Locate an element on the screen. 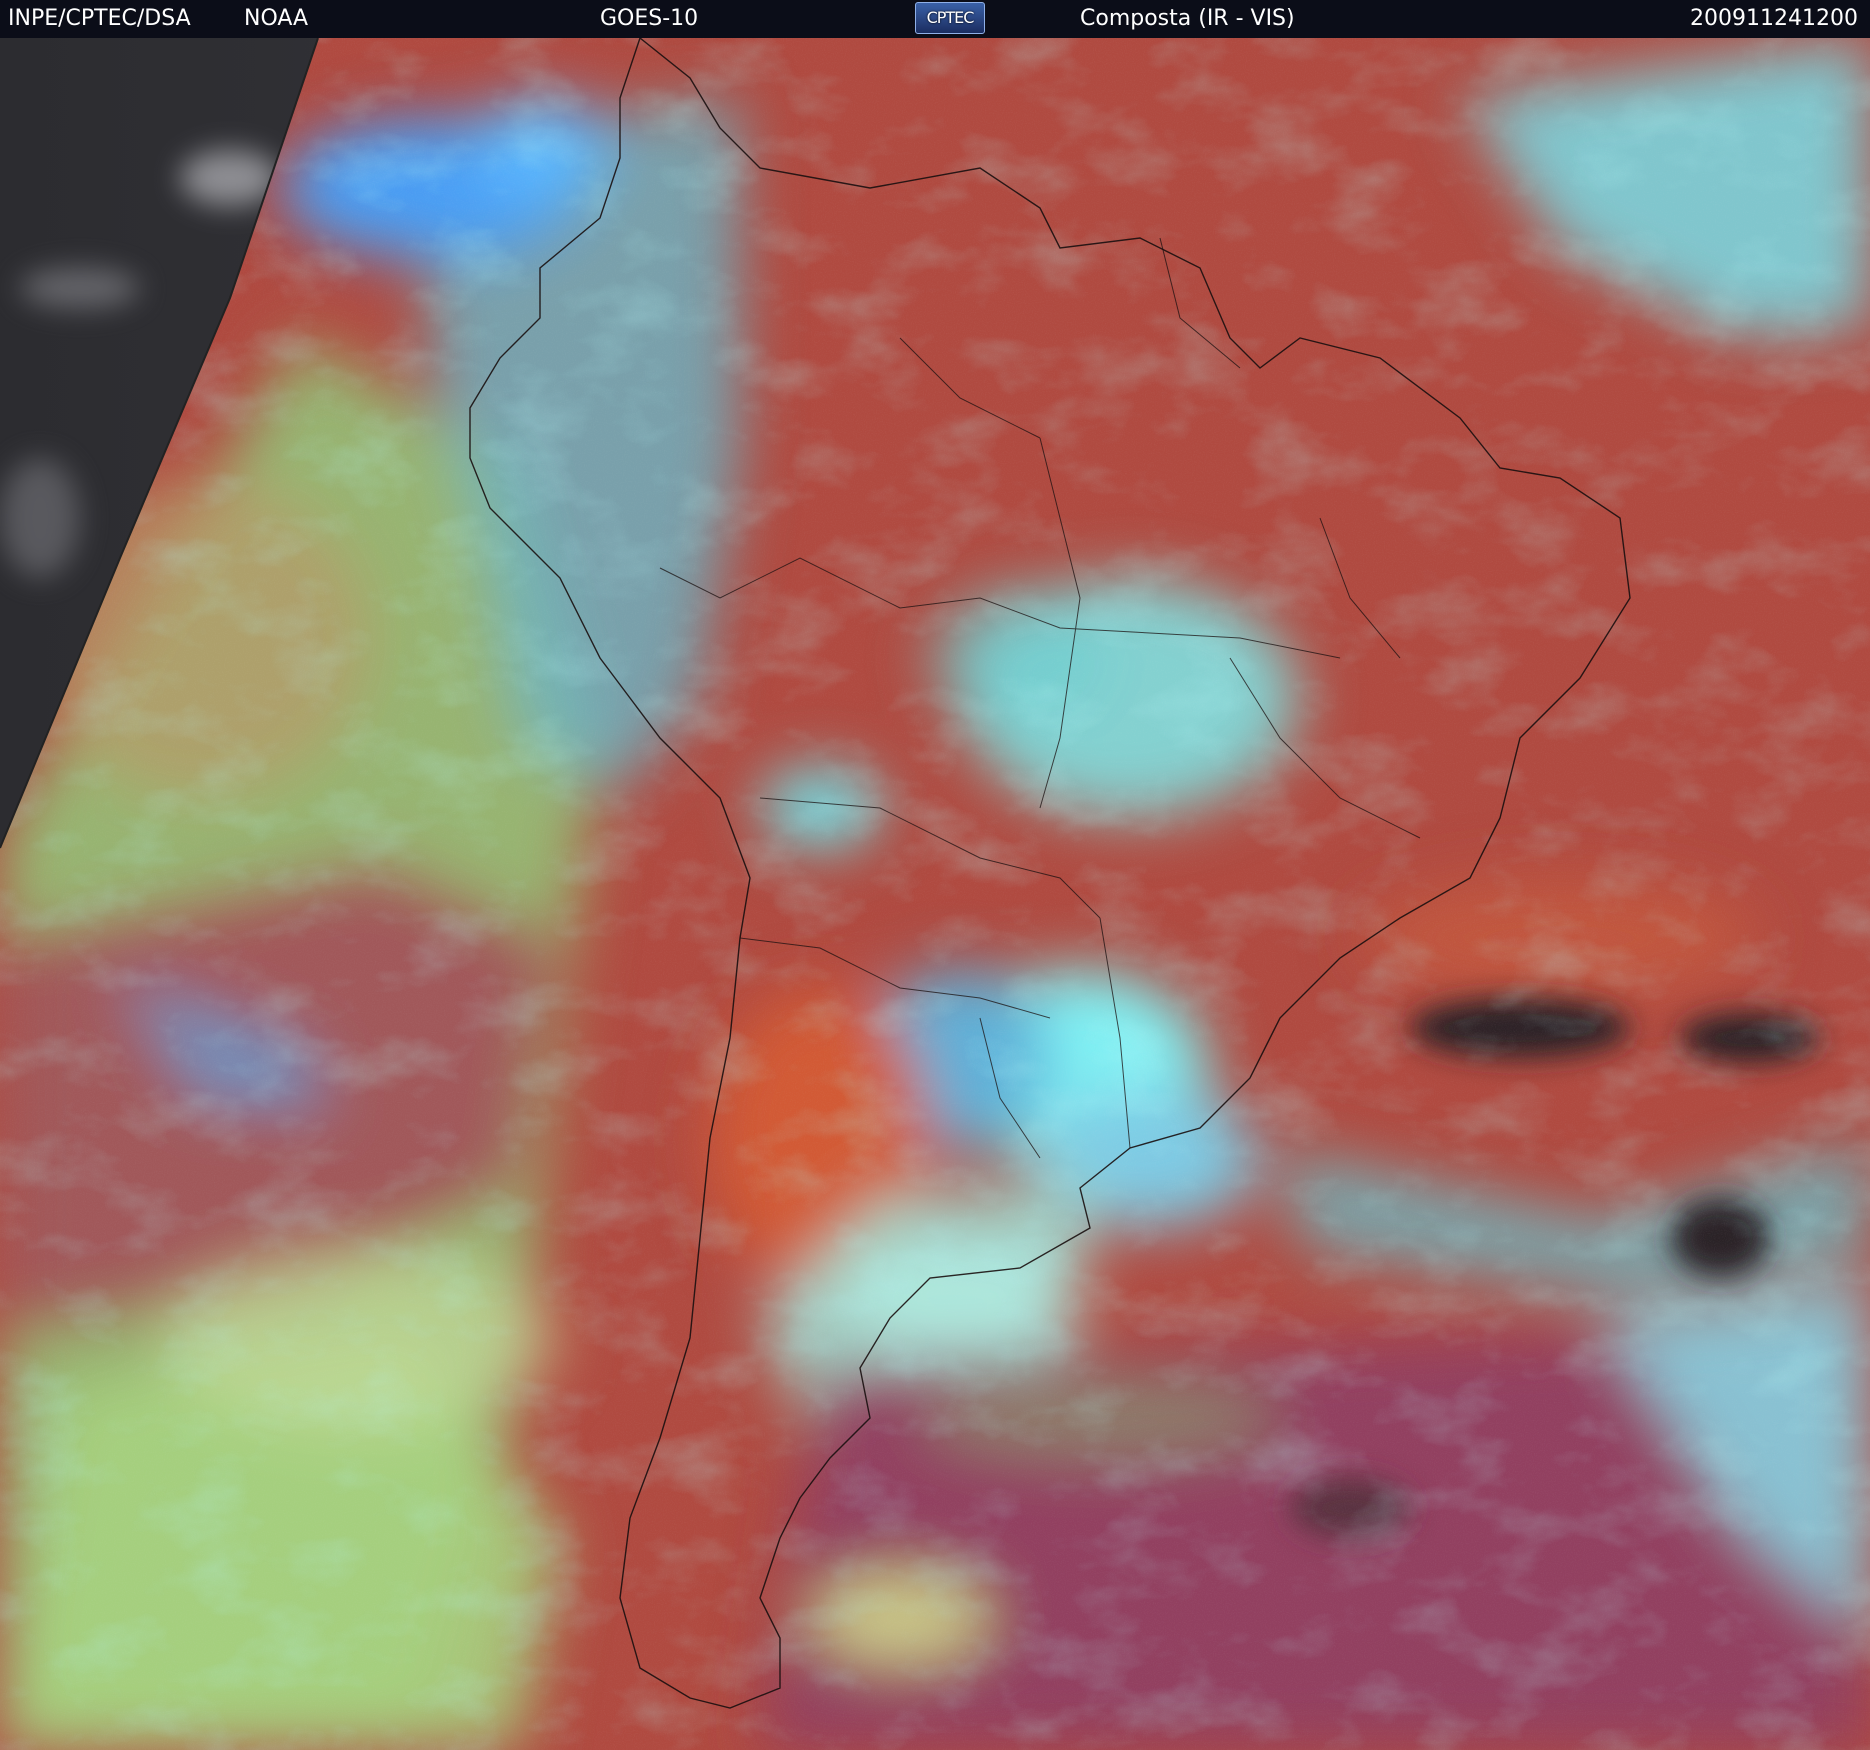 This screenshot has width=1870, height=1750. cptec-logo: CPTEC is located at coordinates (950, 18).